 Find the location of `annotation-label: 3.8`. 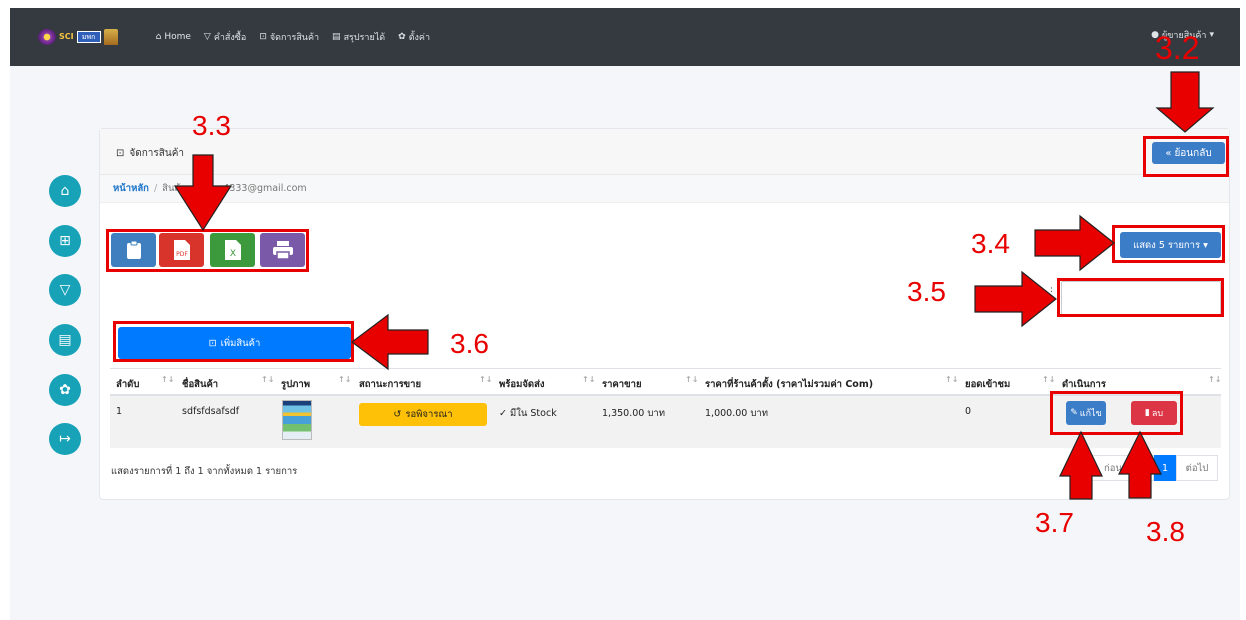

annotation-label: 3.8 is located at coordinates (1165, 531).